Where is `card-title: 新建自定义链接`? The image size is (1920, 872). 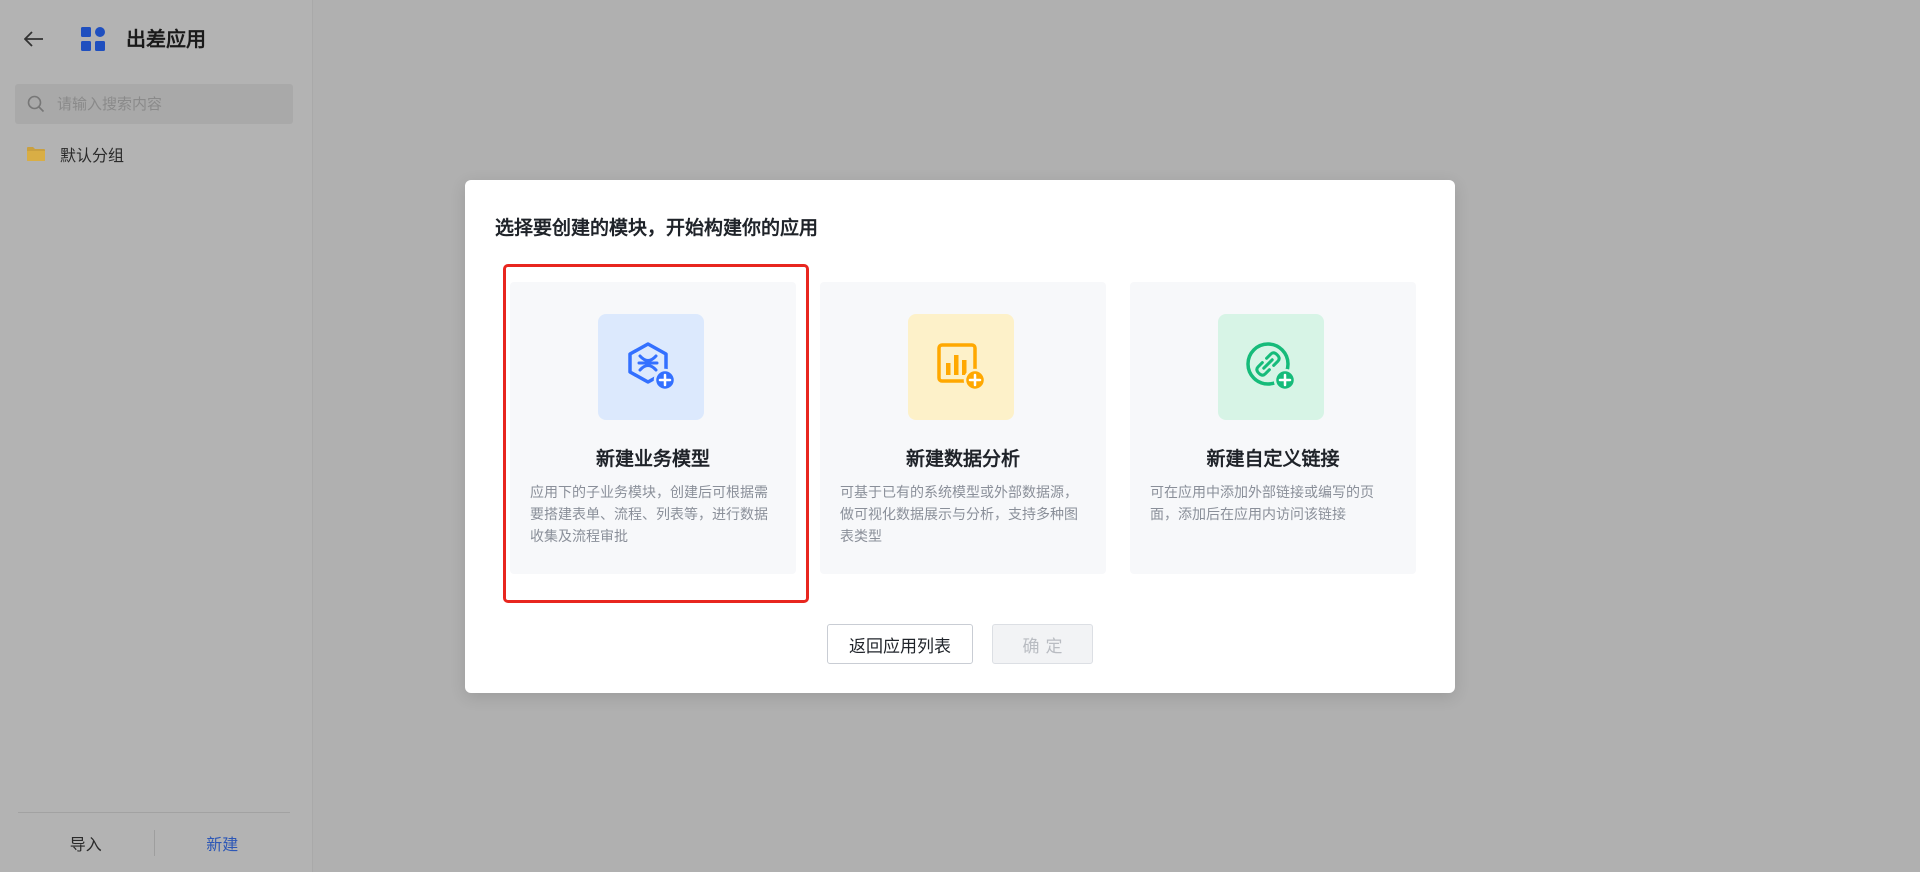 card-title: 新建自定义链接 is located at coordinates (1273, 459).